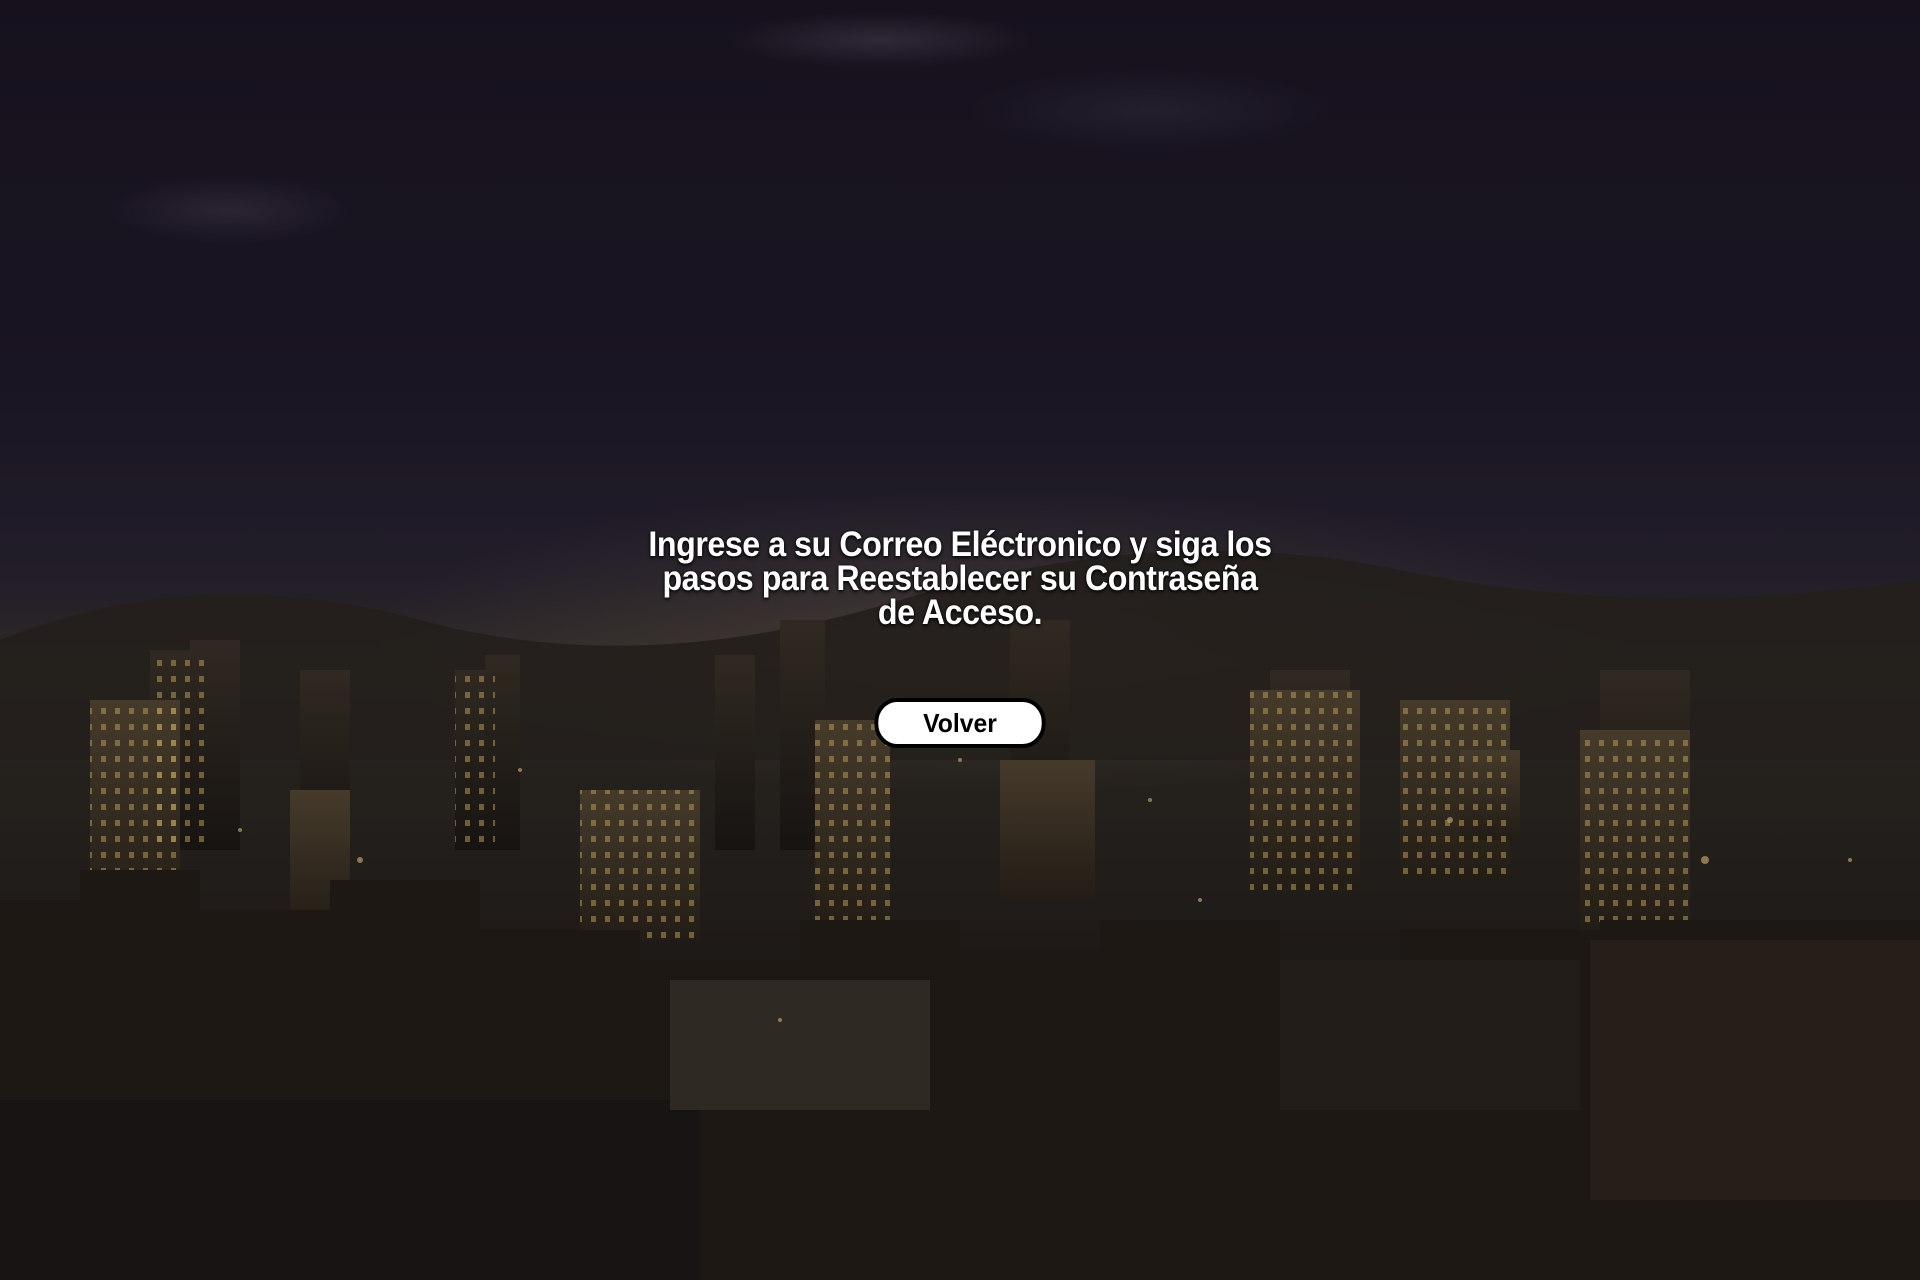  What do you see at coordinates (960, 723) in the screenshot?
I see `back-button: Volver` at bounding box center [960, 723].